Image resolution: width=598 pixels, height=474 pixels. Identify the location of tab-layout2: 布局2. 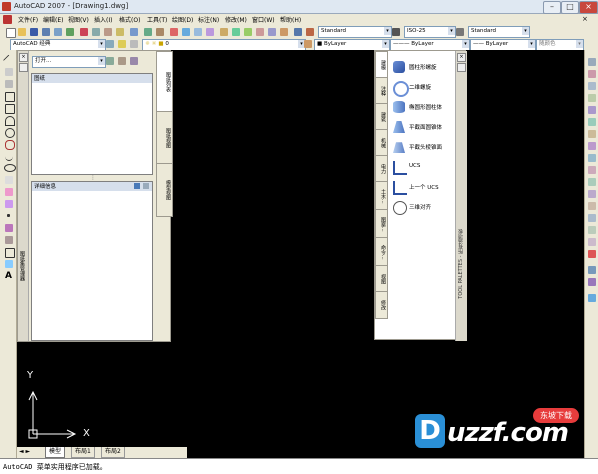
(113, 452).